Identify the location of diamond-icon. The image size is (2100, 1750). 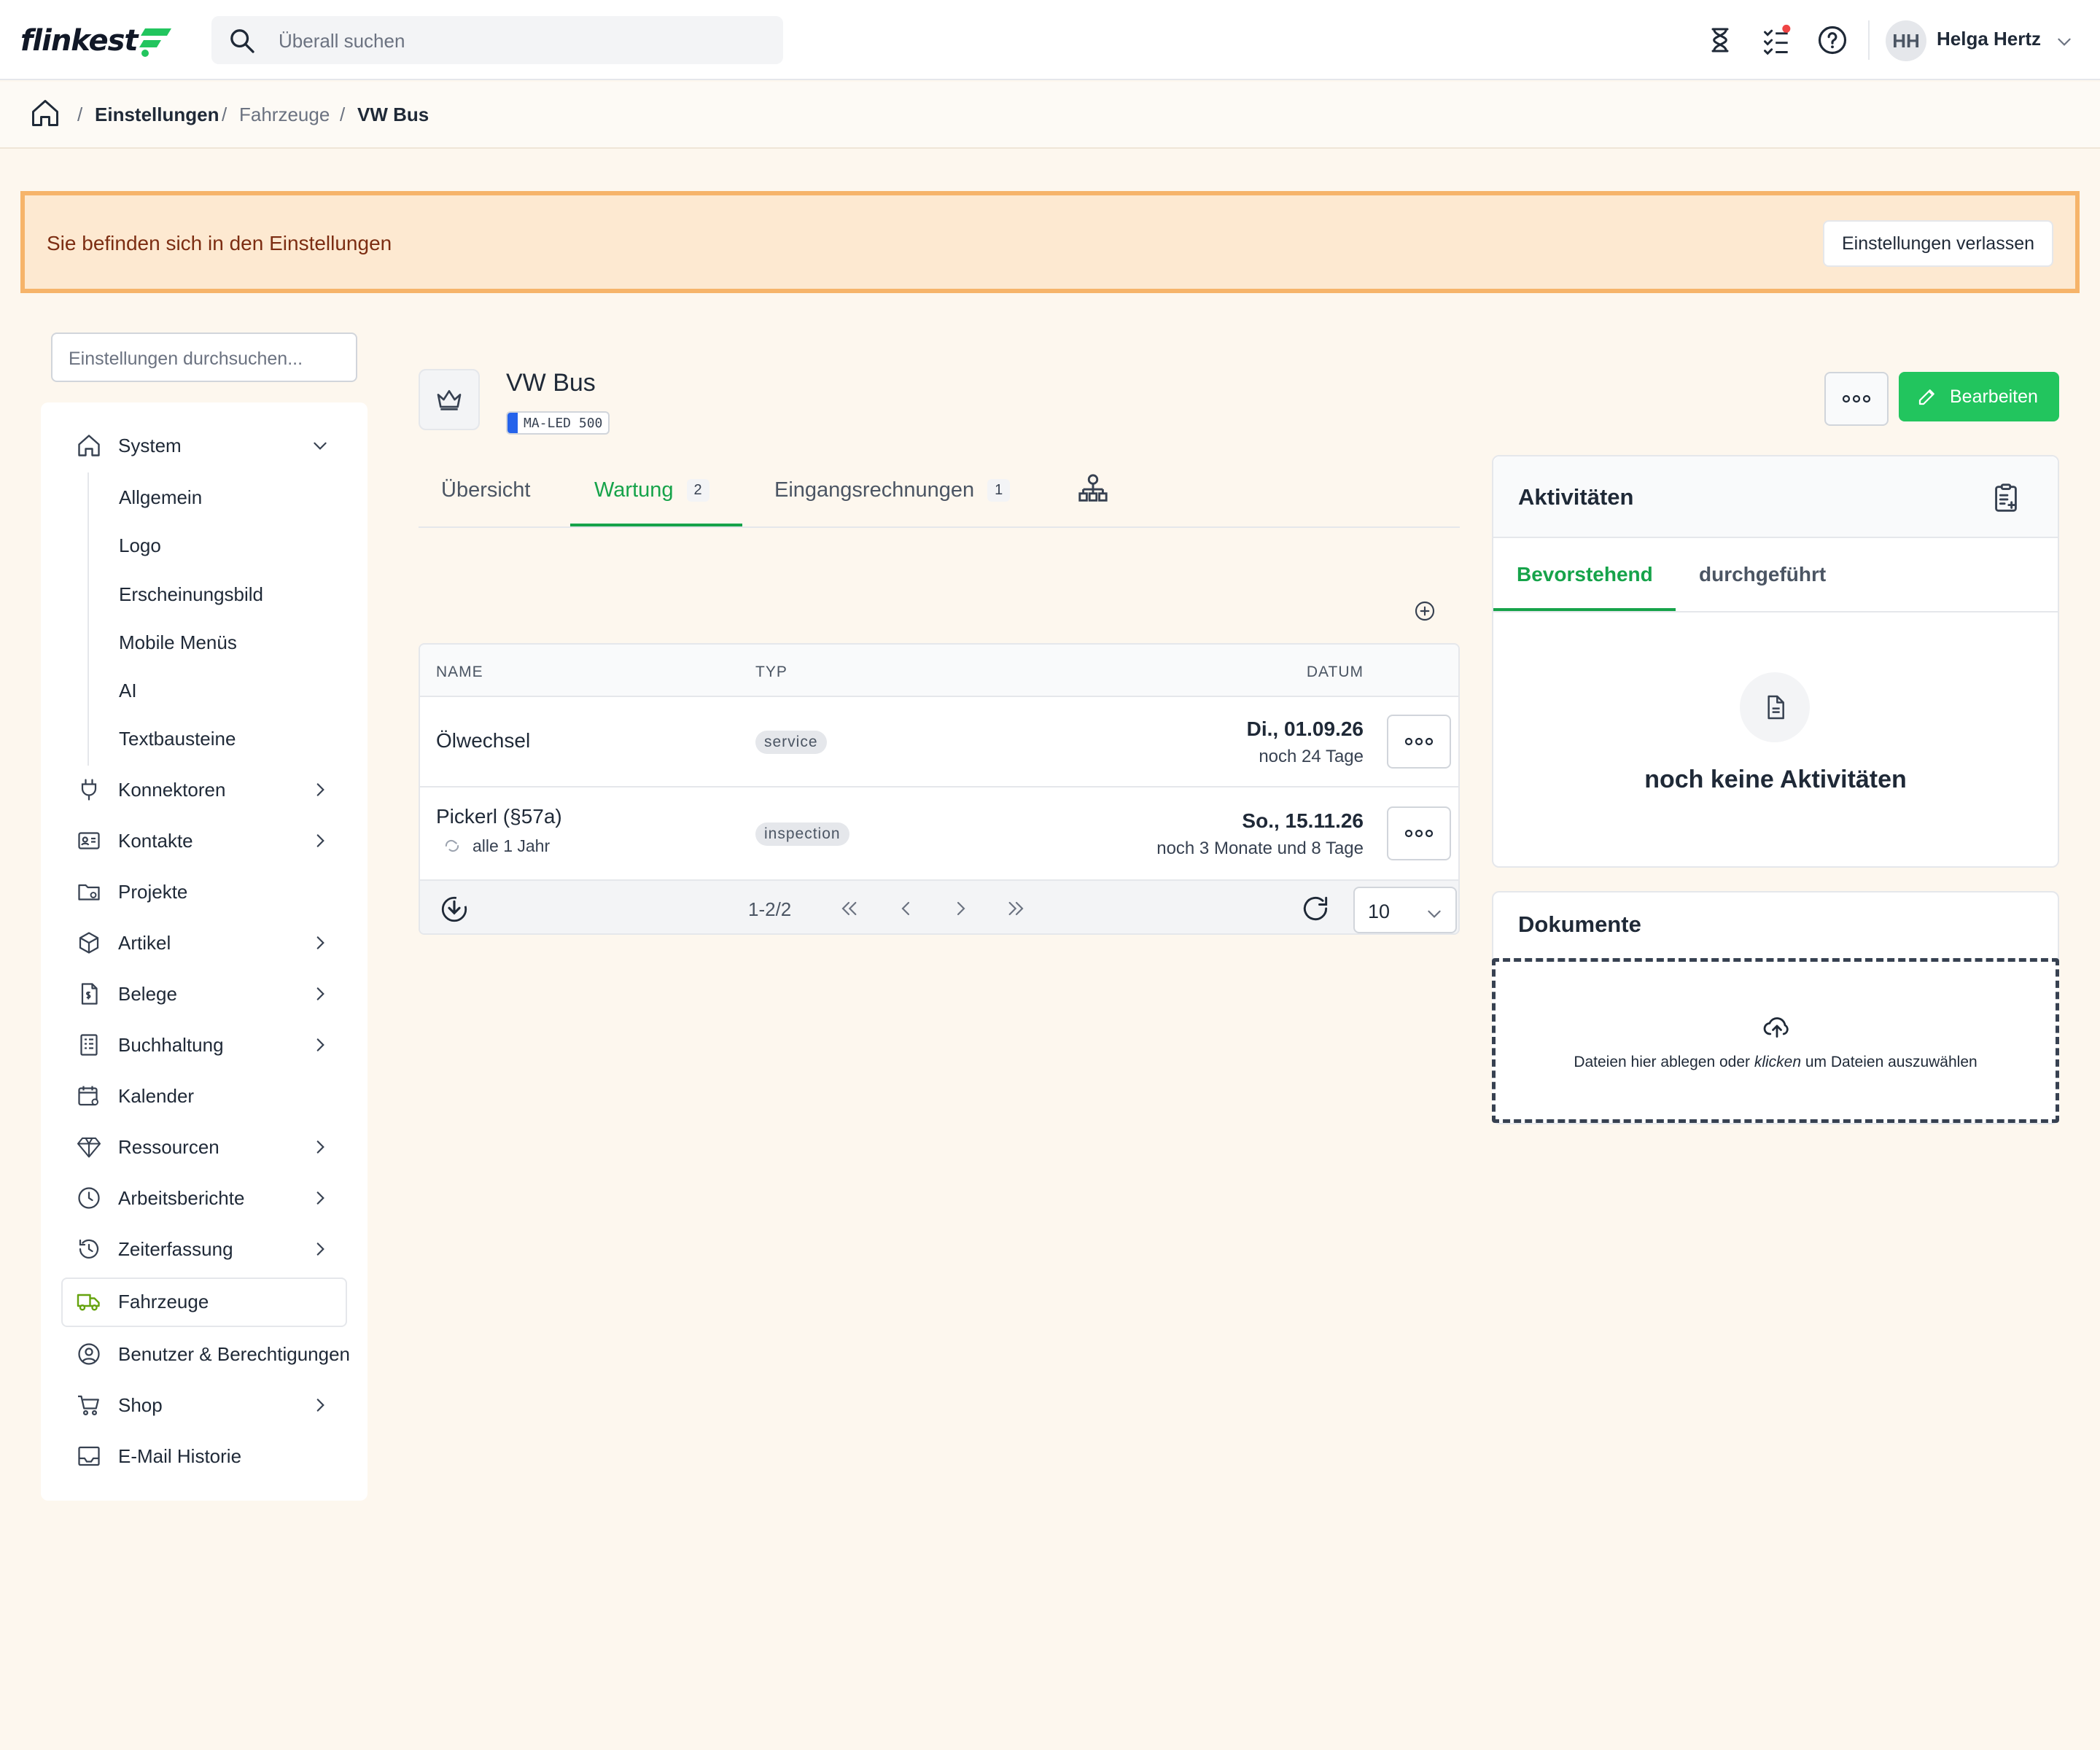
(89, 1147).